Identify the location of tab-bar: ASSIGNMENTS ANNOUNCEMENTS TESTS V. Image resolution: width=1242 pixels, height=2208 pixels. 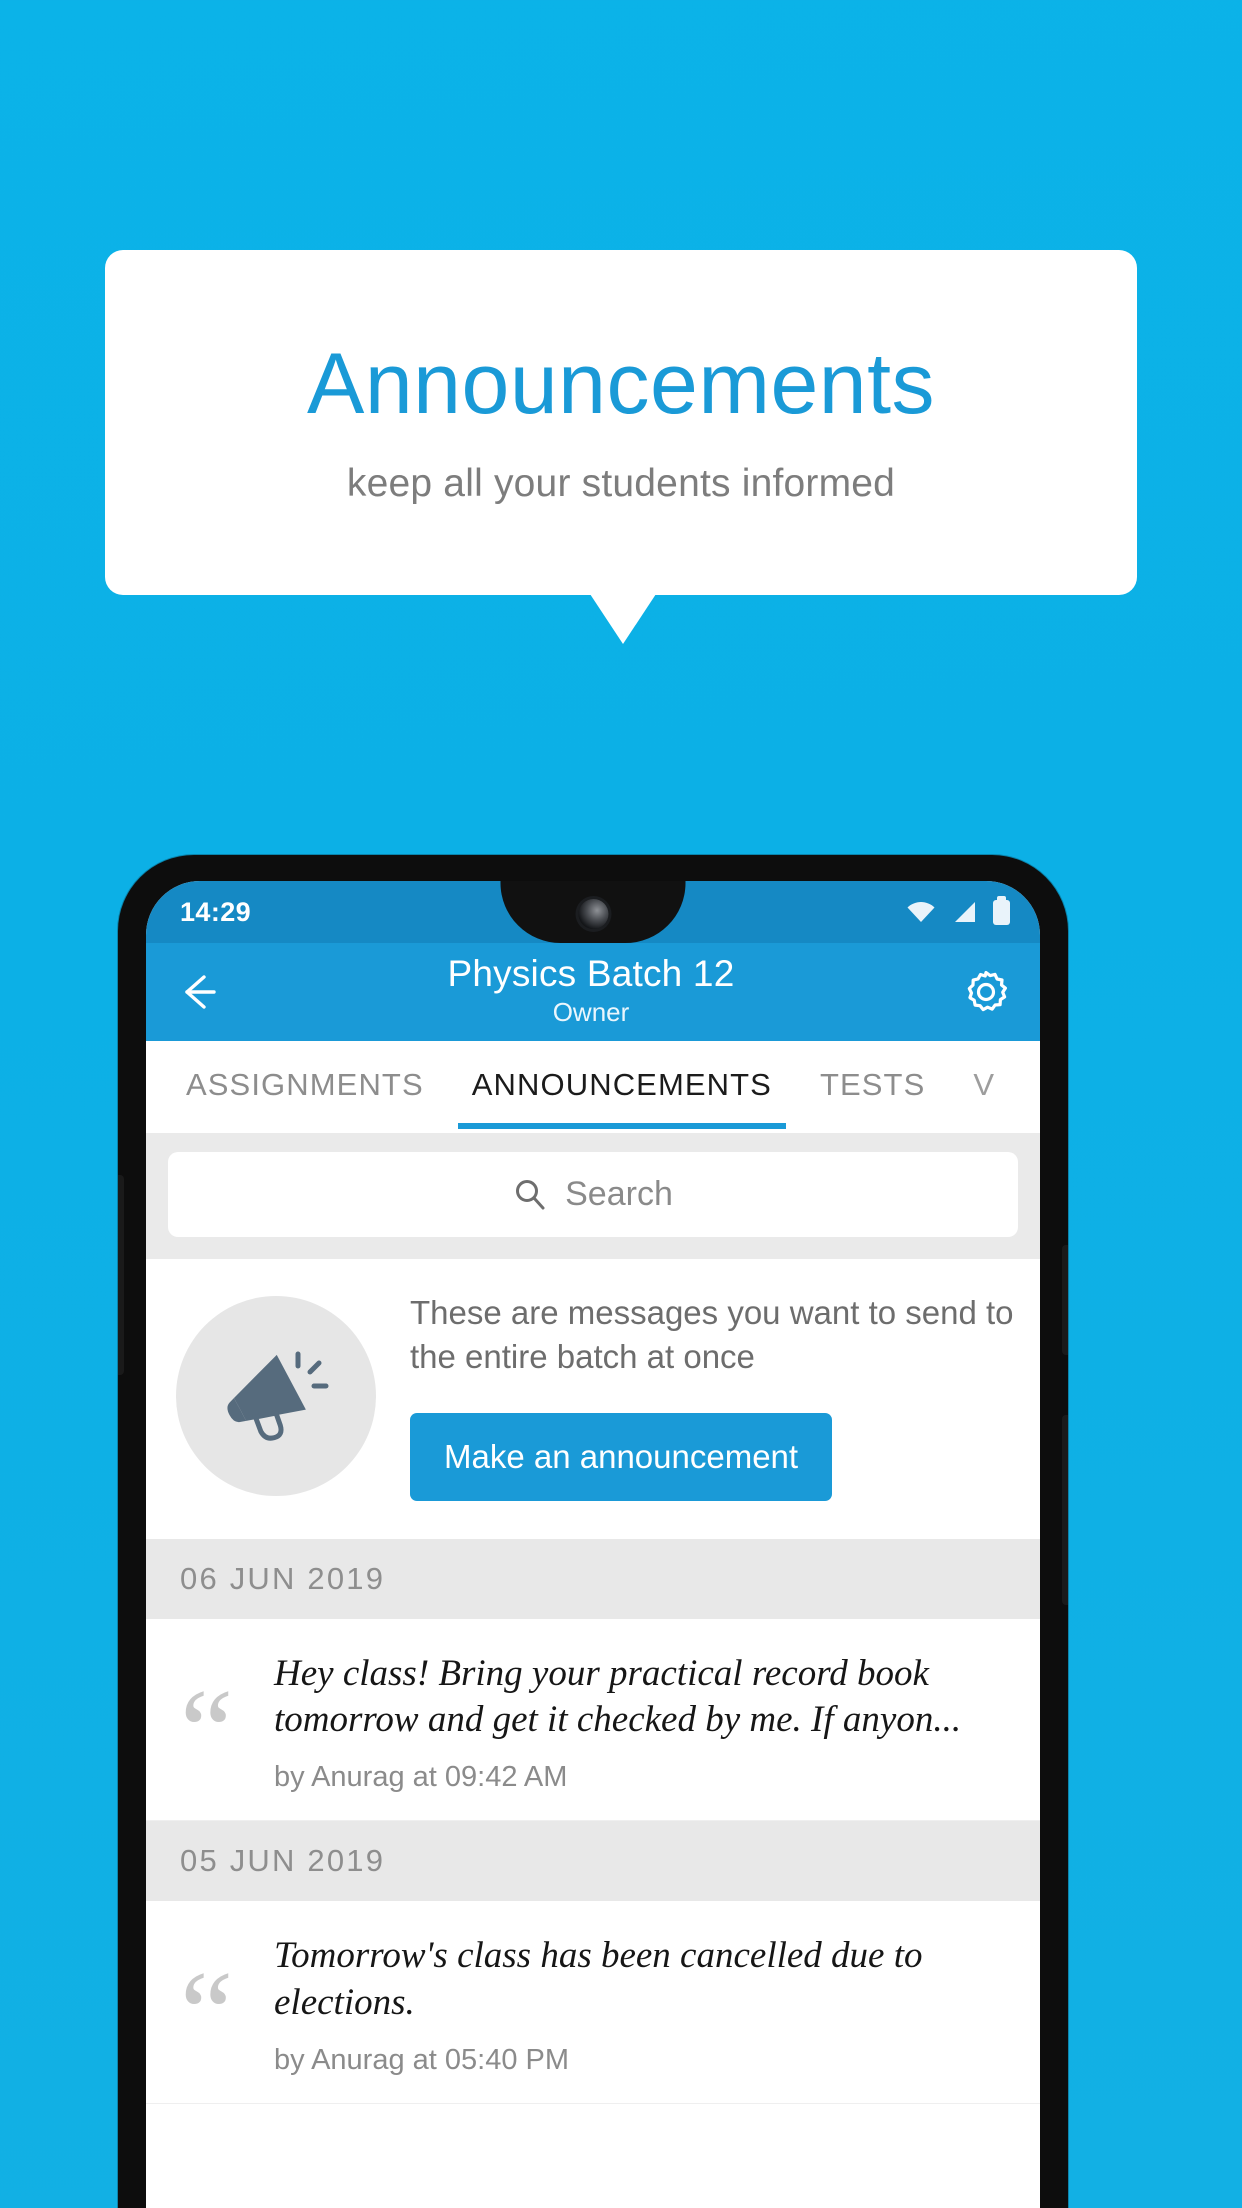
(593, 1087).